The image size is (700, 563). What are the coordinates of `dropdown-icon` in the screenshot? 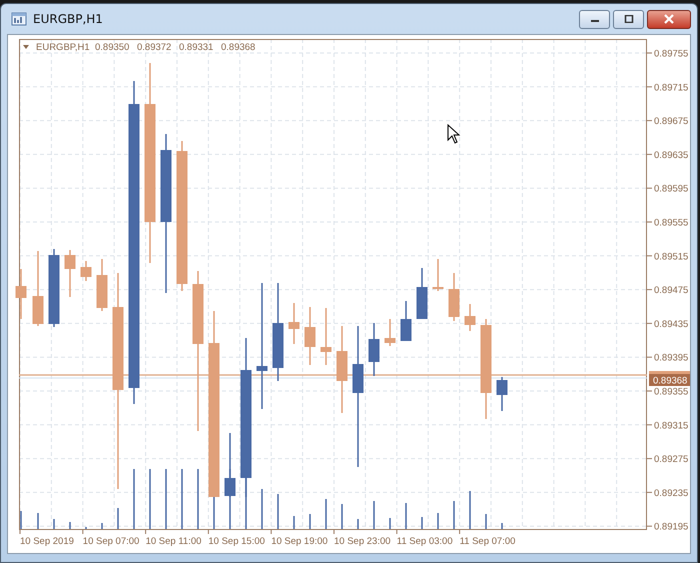 It's located at (26, 47).